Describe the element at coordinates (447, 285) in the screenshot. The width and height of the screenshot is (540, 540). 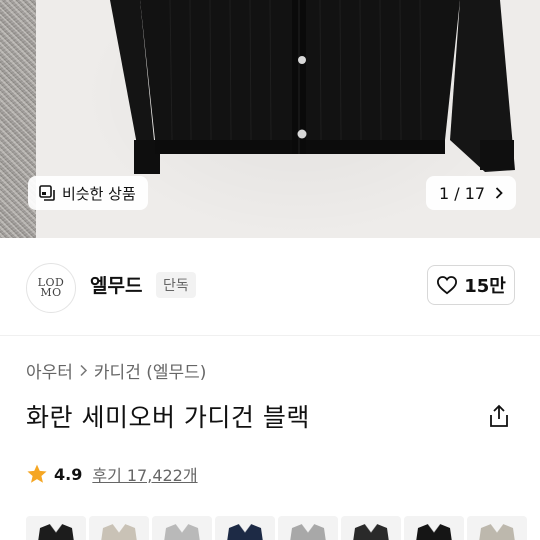
I see `heart-icon` at that location.